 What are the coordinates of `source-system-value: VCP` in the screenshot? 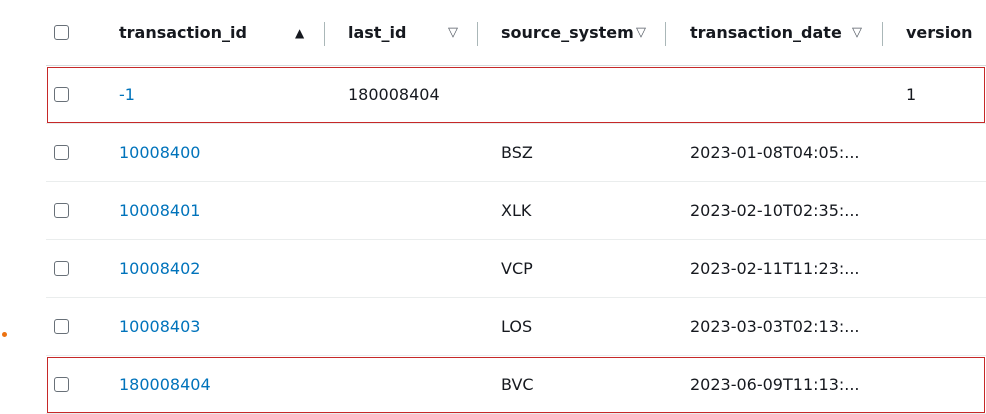 It's located at (517, 268).